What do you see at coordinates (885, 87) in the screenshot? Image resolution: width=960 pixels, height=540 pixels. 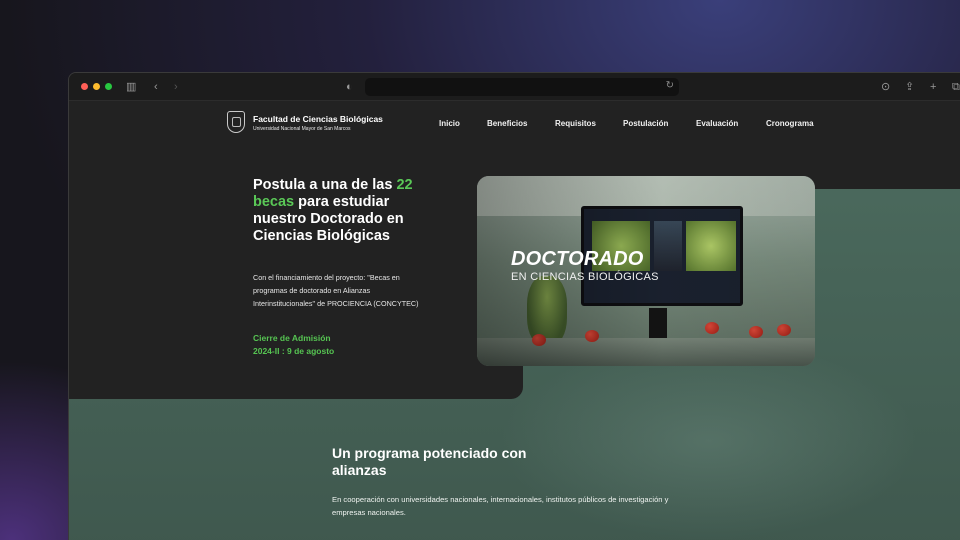 I see `download-icon: ⊙` at bounding box center [885, 87].